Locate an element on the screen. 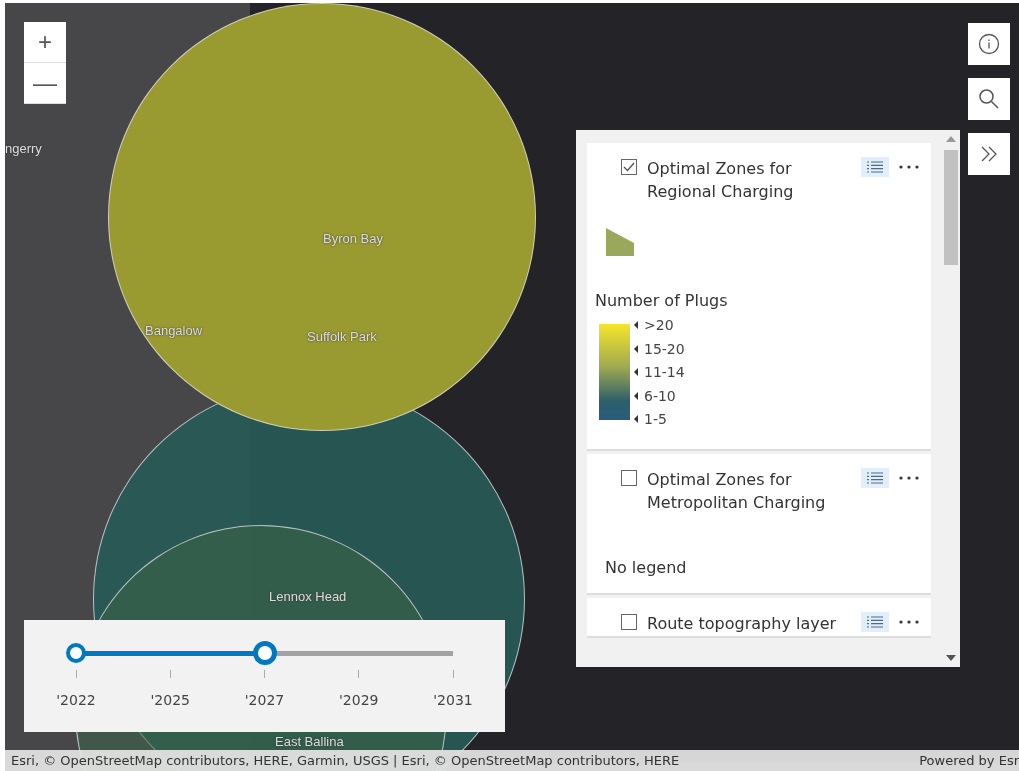  powered-by-text: Powered by Esr is located at coordinates (969, 760).